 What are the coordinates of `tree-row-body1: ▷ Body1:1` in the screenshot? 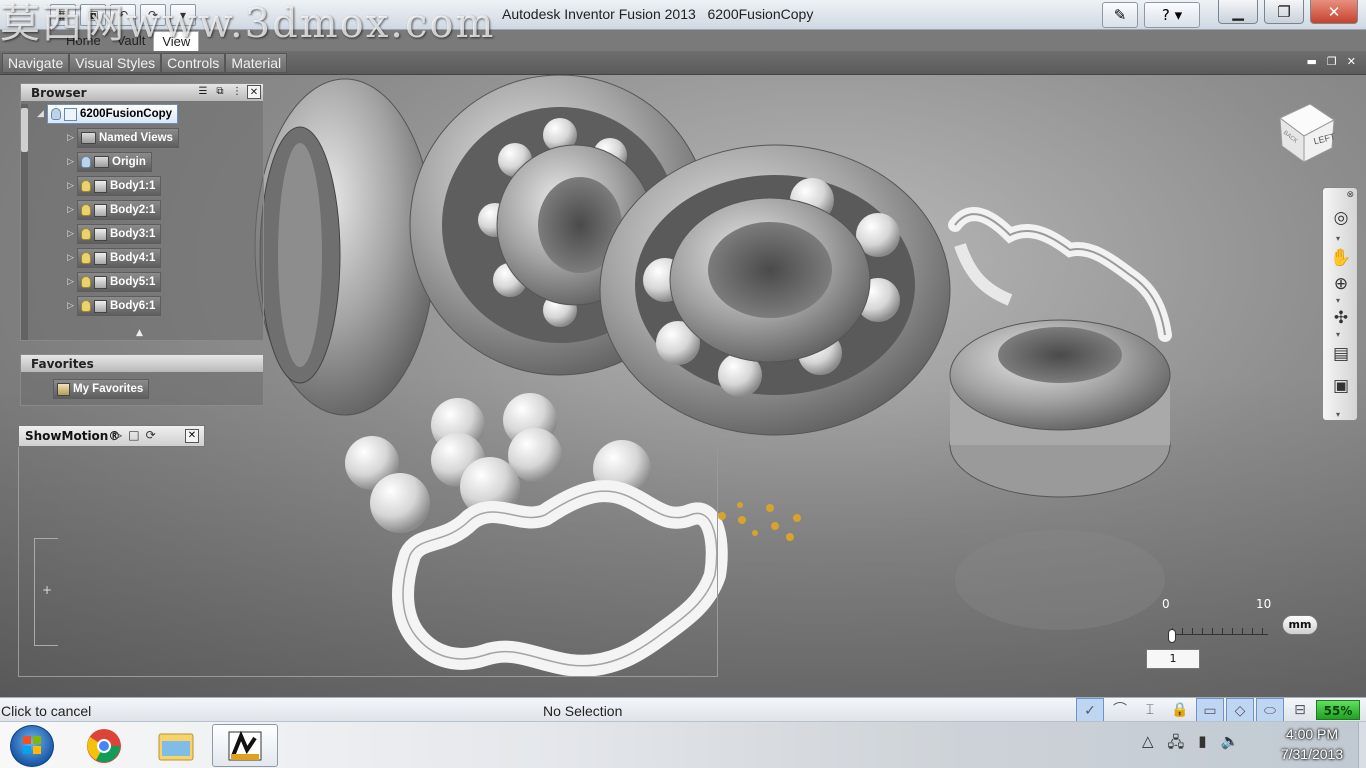 It's located at (114, 186).